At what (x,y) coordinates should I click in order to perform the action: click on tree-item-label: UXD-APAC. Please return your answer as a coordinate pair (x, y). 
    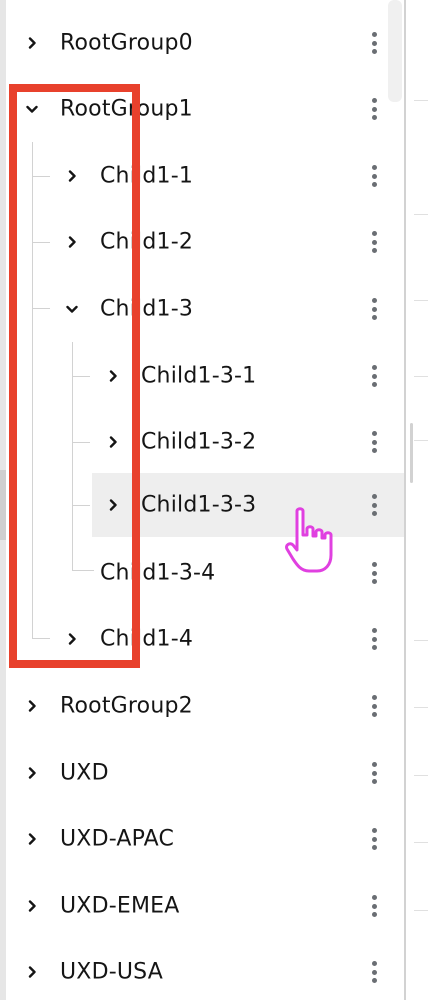
    Looking at the image, I should click on (117, 839).